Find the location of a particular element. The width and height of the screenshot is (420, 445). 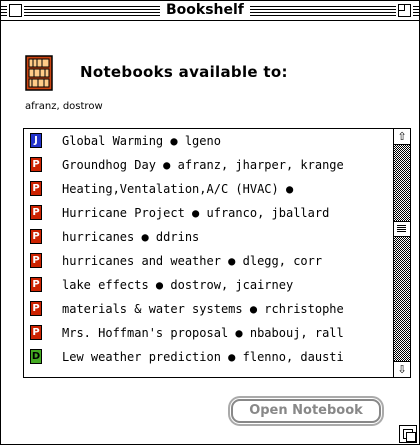

list-item: P Hurricane Project ● ufranco, jballard is located at coordinates (207, 213).